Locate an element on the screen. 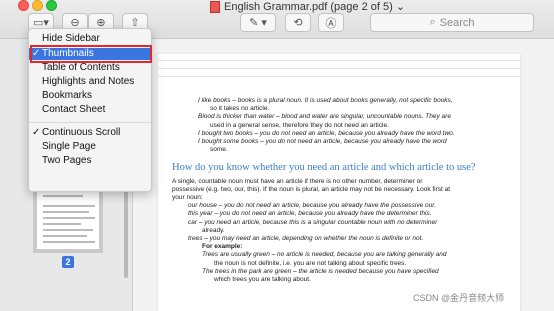 This screenshot has width=554, height=311. text-line: which trees you are talking about. is located at coordinates (262, 280).